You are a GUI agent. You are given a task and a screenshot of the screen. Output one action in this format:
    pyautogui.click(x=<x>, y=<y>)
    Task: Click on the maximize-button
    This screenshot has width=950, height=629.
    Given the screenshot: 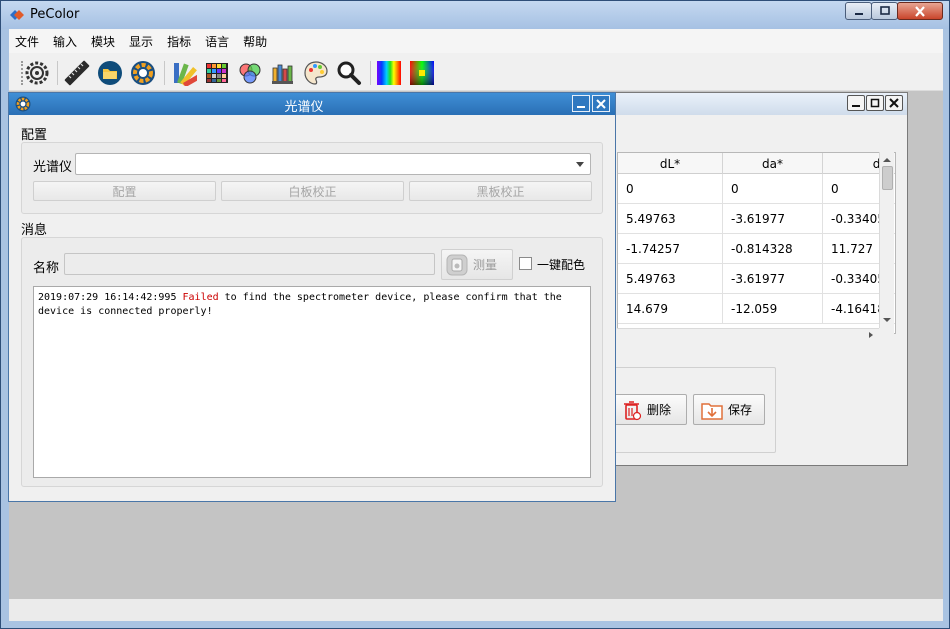 What is the action you would take?
    pyautogui.click(x=884, y=11)
    